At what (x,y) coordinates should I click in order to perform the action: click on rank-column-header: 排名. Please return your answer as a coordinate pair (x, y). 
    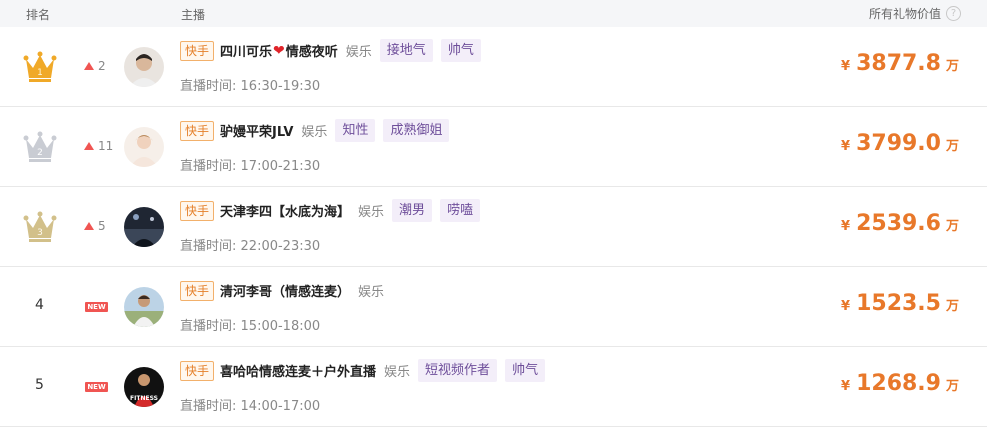
    Looking at the image, I should click on (38, 15).